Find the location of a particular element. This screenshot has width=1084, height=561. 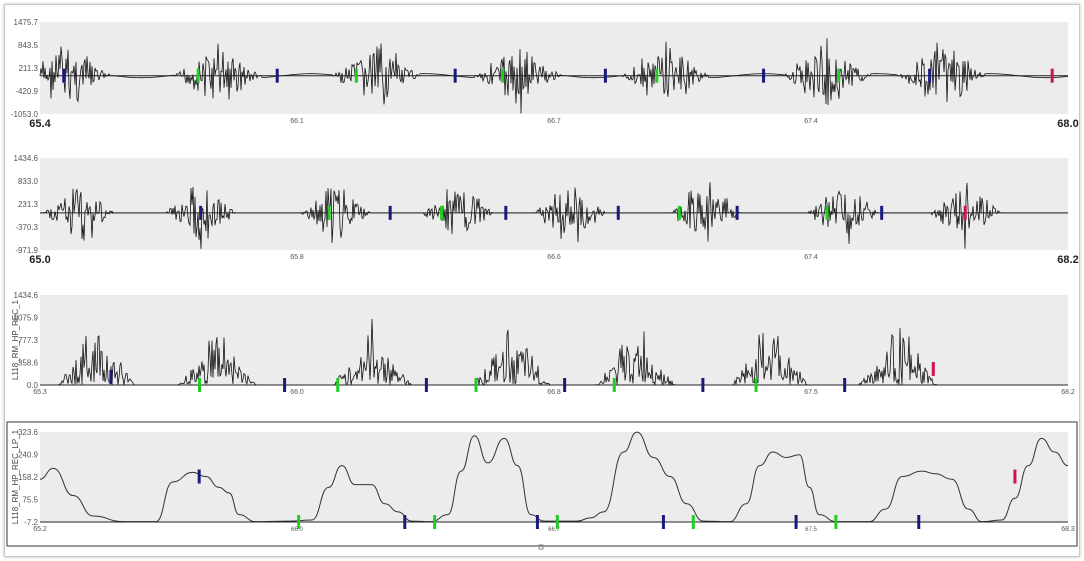

y-tick-label: 1475.7 is located at coordinates (26, 22).